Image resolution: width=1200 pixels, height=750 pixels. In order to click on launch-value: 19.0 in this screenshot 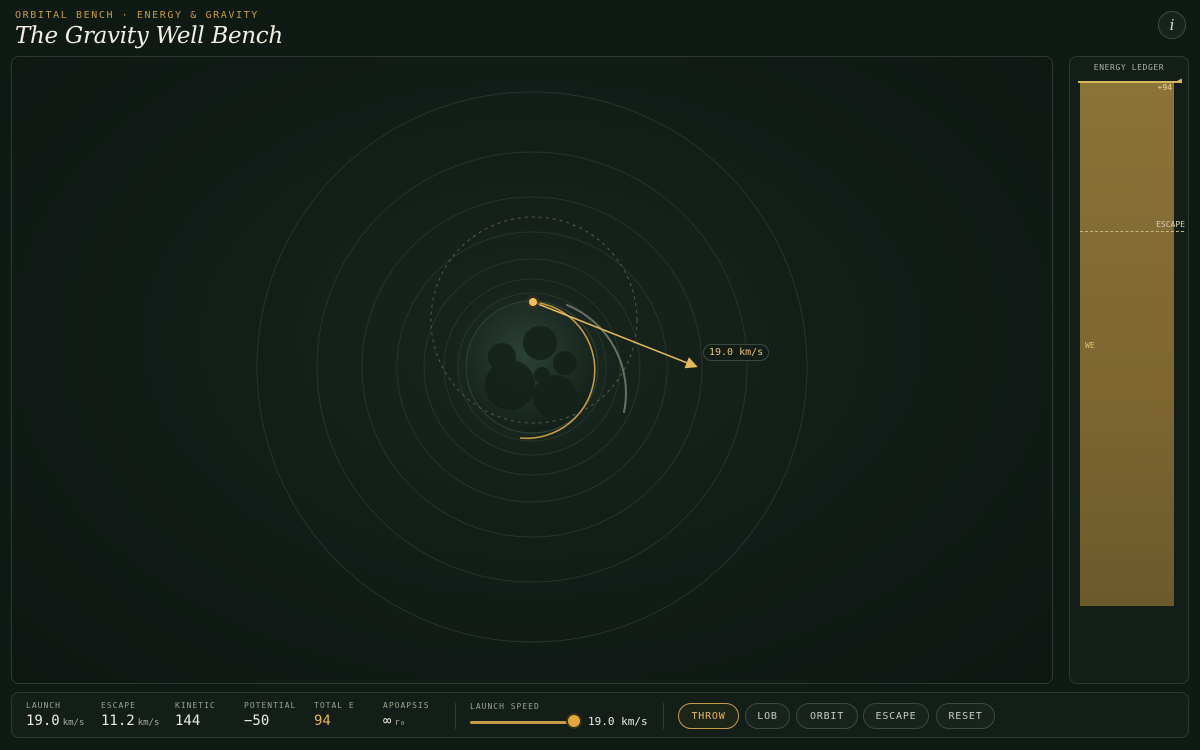, I will do `click(43, 721)`.